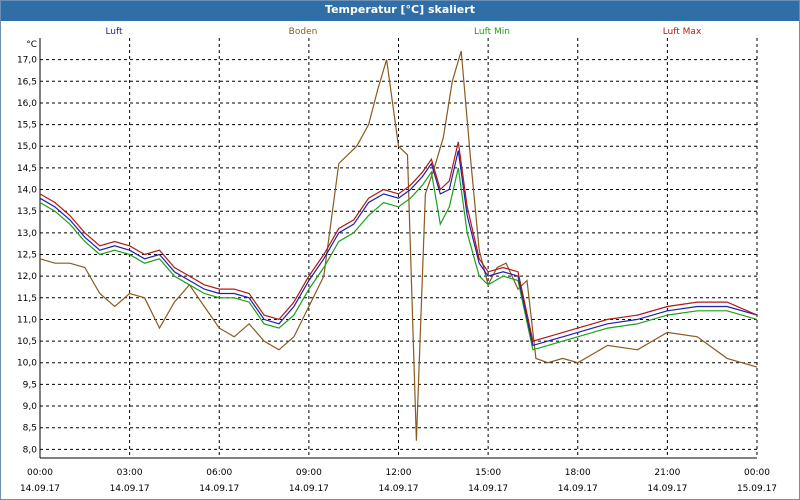 Image resolution: width=800 pixels, height=500 pixels. I want to click on x-tick-time: 09:00, so click(309, 473).